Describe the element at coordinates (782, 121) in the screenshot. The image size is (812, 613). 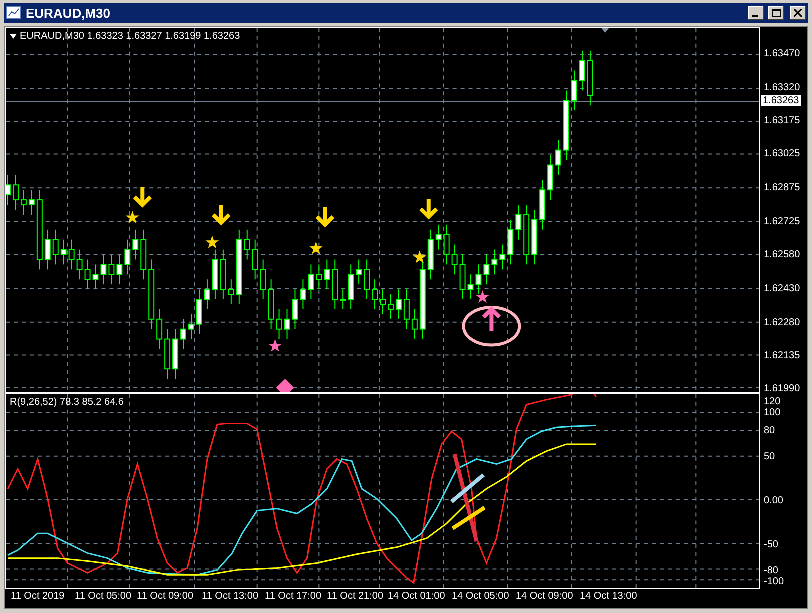
I see `price-label: 1.63175` at that location.